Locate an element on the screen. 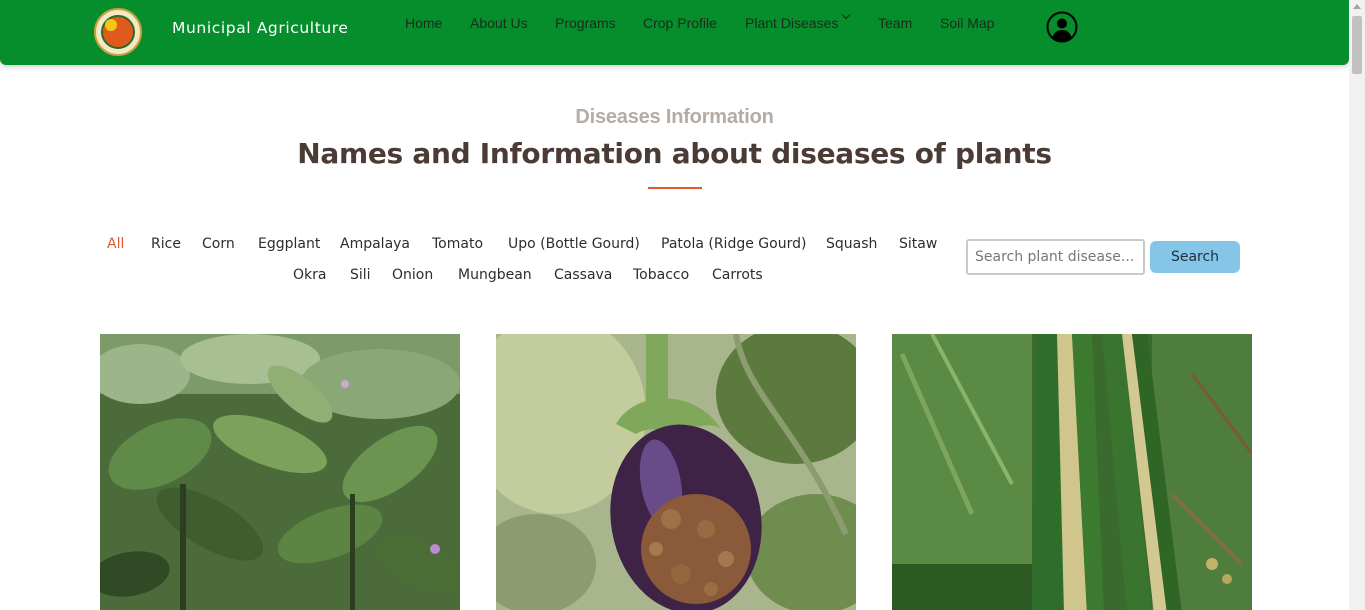  chevron-down-icon is located at coordinates (846, 15).